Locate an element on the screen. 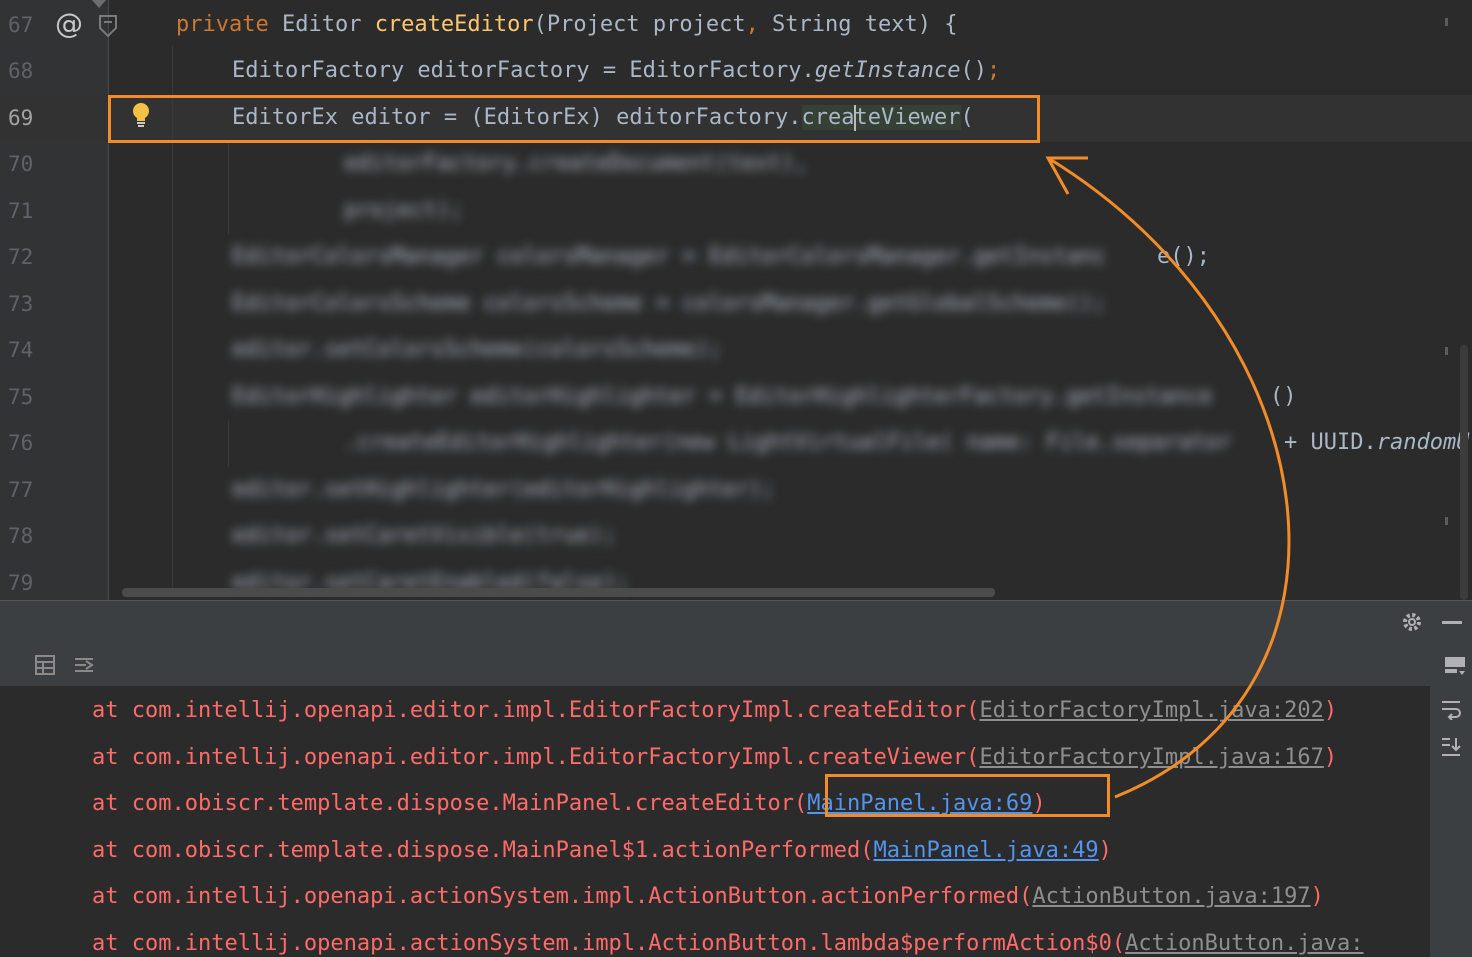  minimize-icon is located at coordinates (1452, 622).